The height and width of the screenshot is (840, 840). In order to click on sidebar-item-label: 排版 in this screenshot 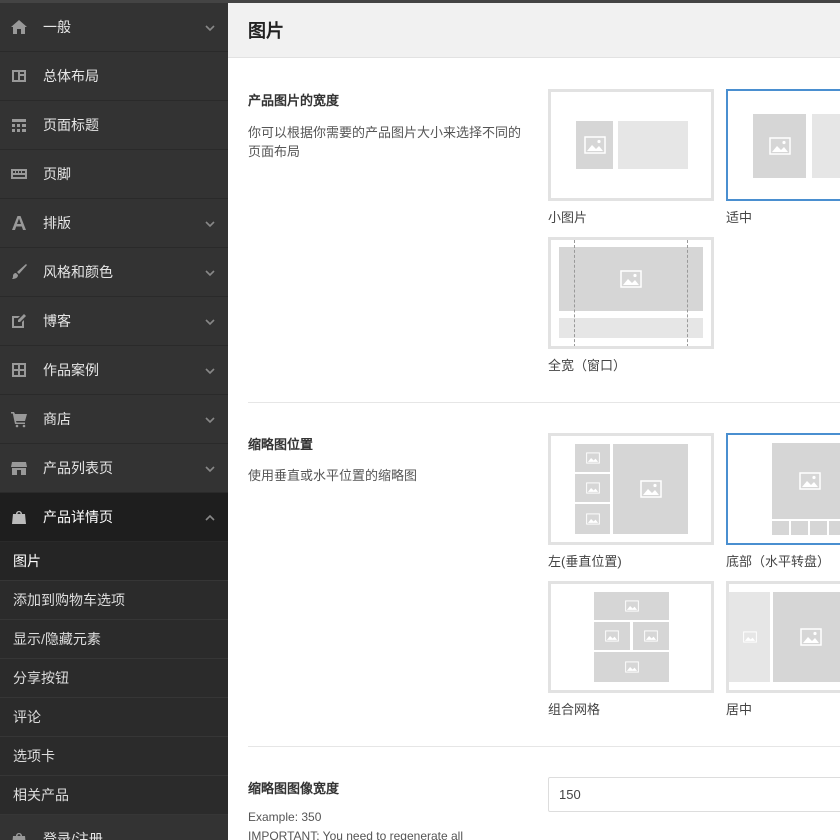, I will do `click(57, 223)`.